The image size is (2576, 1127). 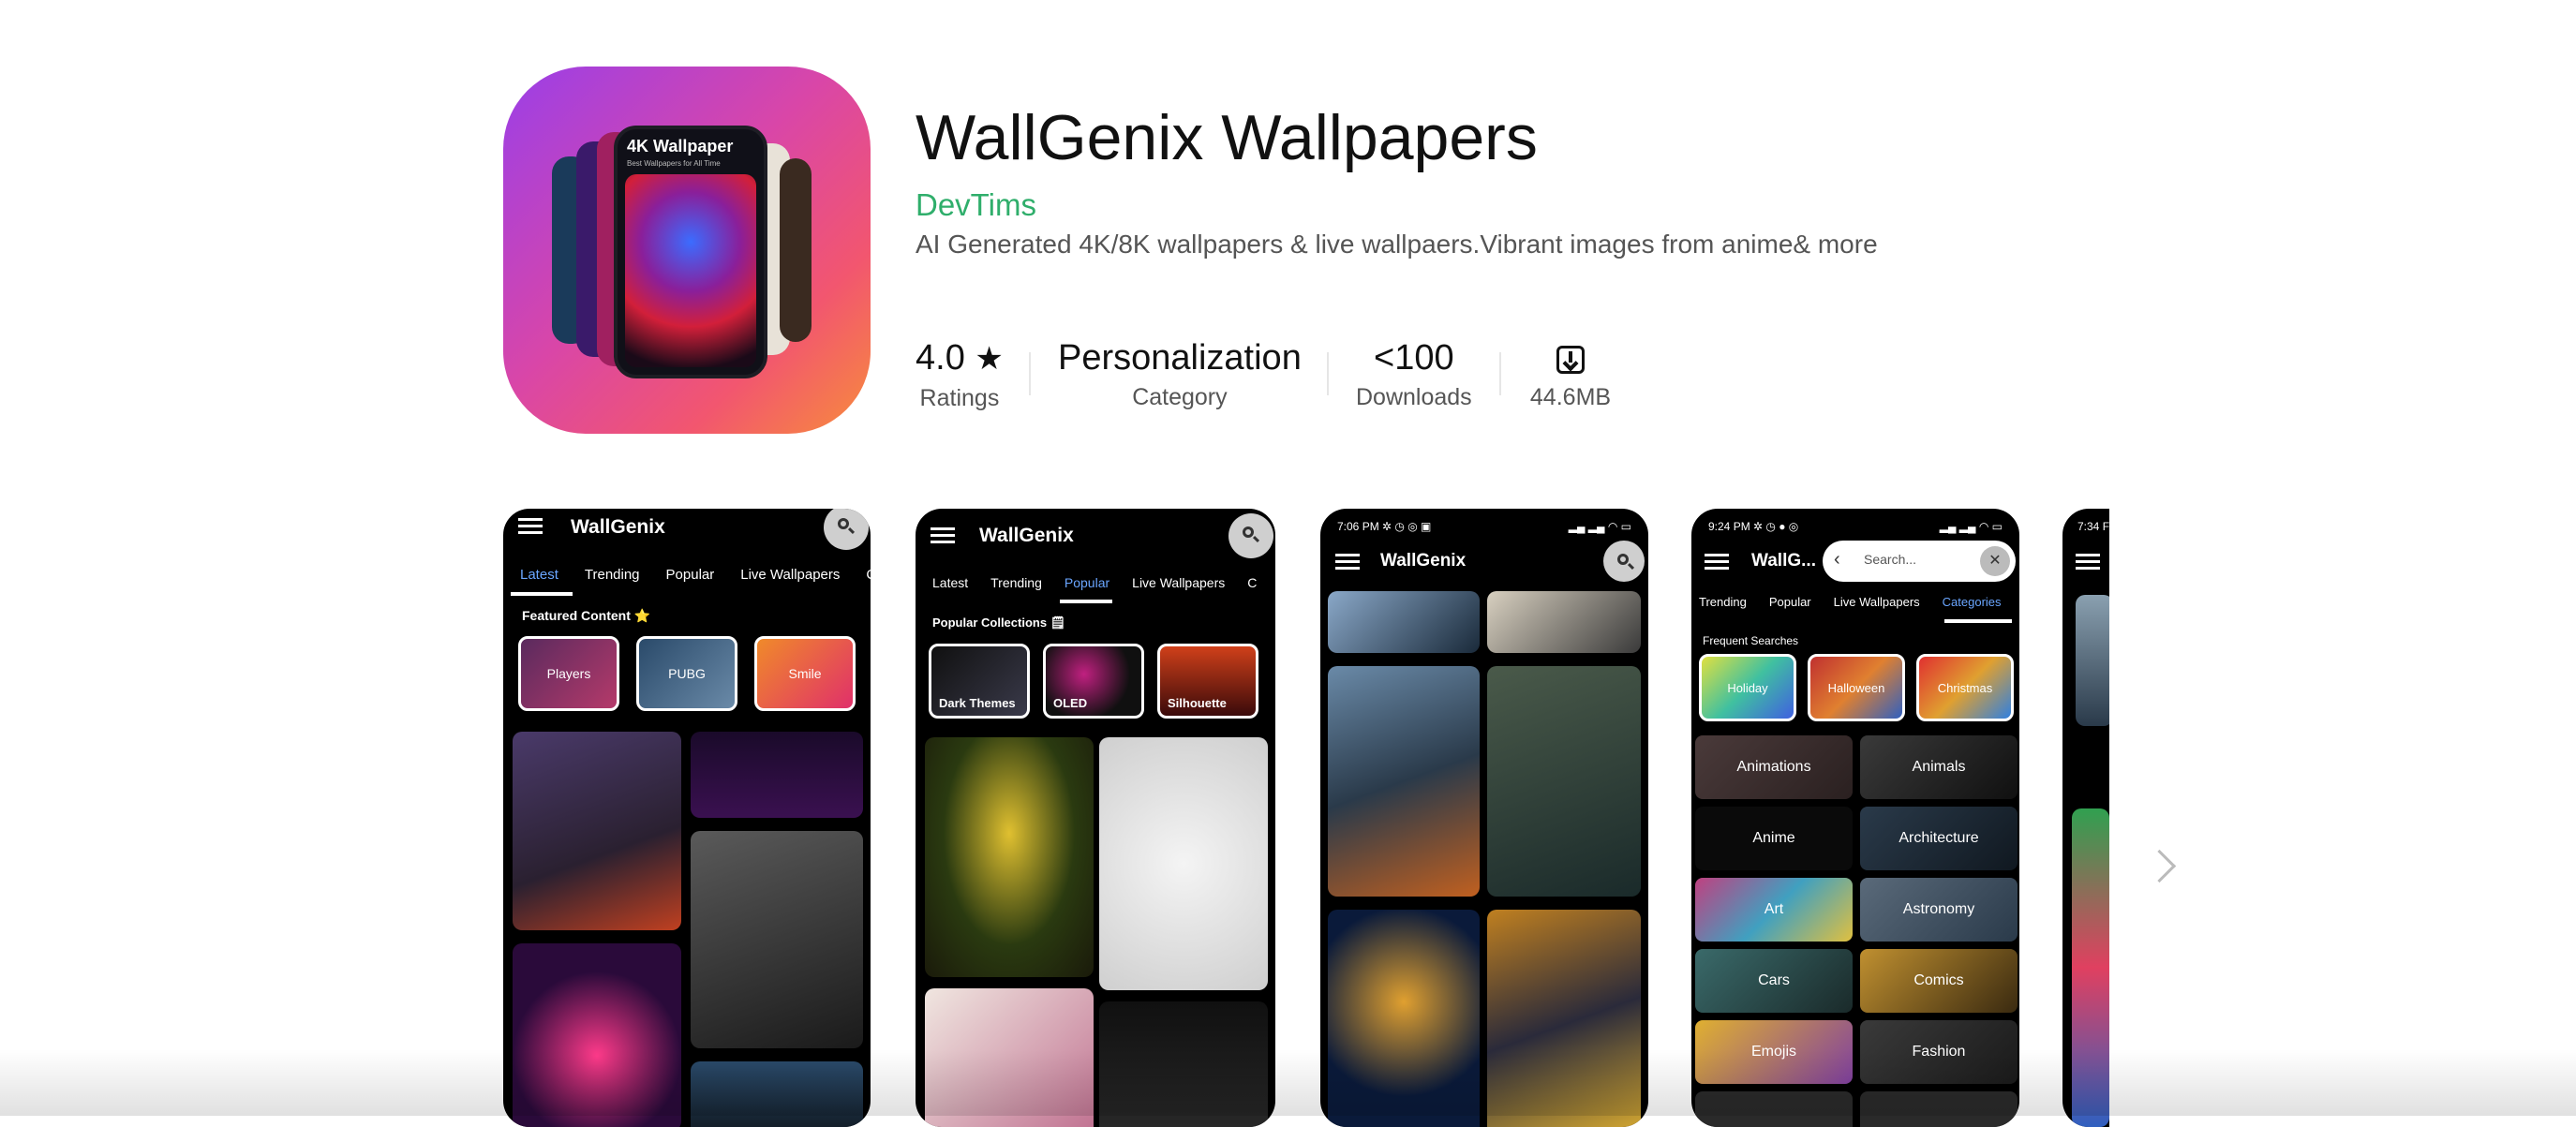 What do you see at coordinates (1837, 559) in the screenshot?
I see `back-arrow-icon: ‹` at bounding box center [1837, 559].